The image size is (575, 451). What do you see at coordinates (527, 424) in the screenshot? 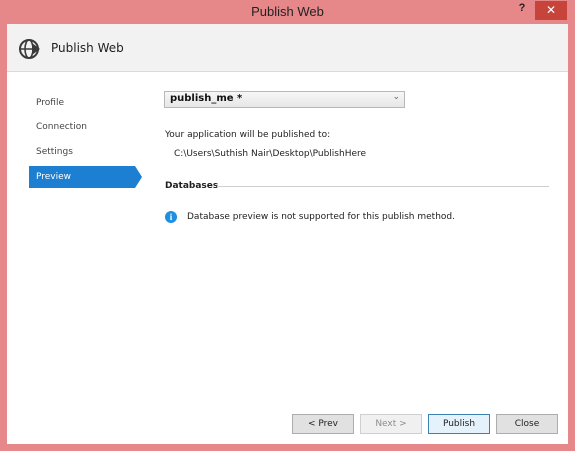
I see `close-button: Close` at bounding box center [527, 424].